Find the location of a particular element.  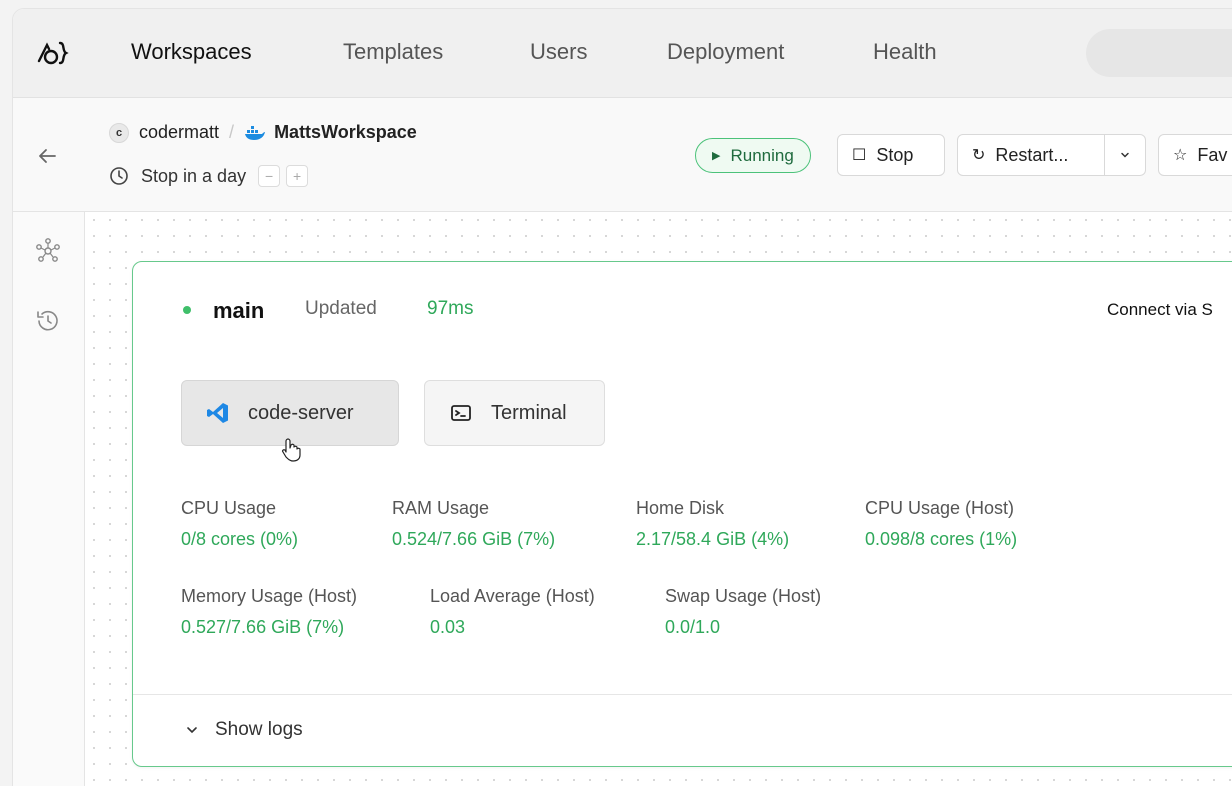

history-icon is located at coordinates (48, 321).